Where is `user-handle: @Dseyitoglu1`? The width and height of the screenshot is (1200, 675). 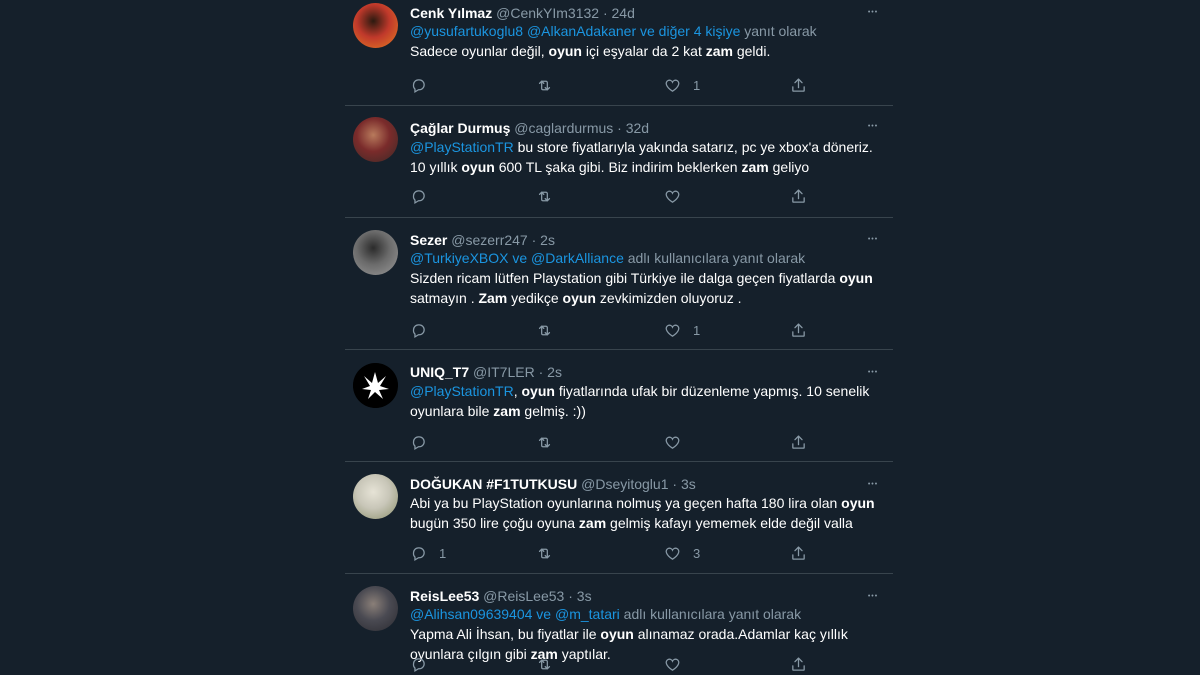
user-handle: @Dseyitoglu1 is located at coordinates (624, 484).